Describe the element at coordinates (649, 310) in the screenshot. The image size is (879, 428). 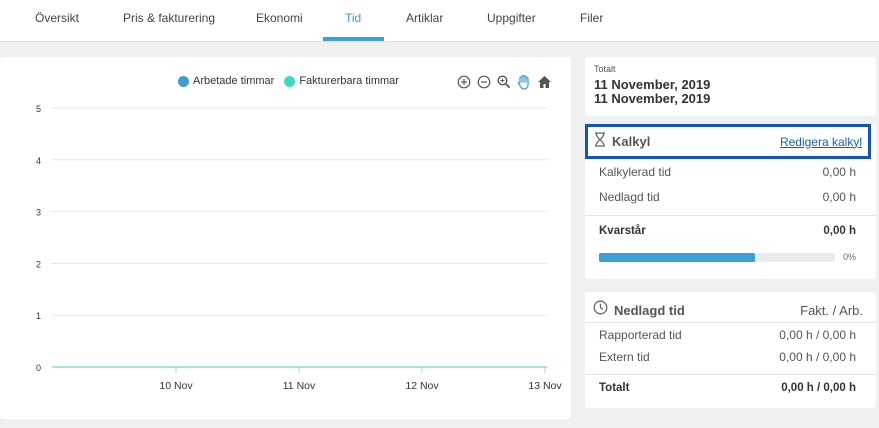
I see `nedlagd-tid-title: Nedlagd tid` at that location.